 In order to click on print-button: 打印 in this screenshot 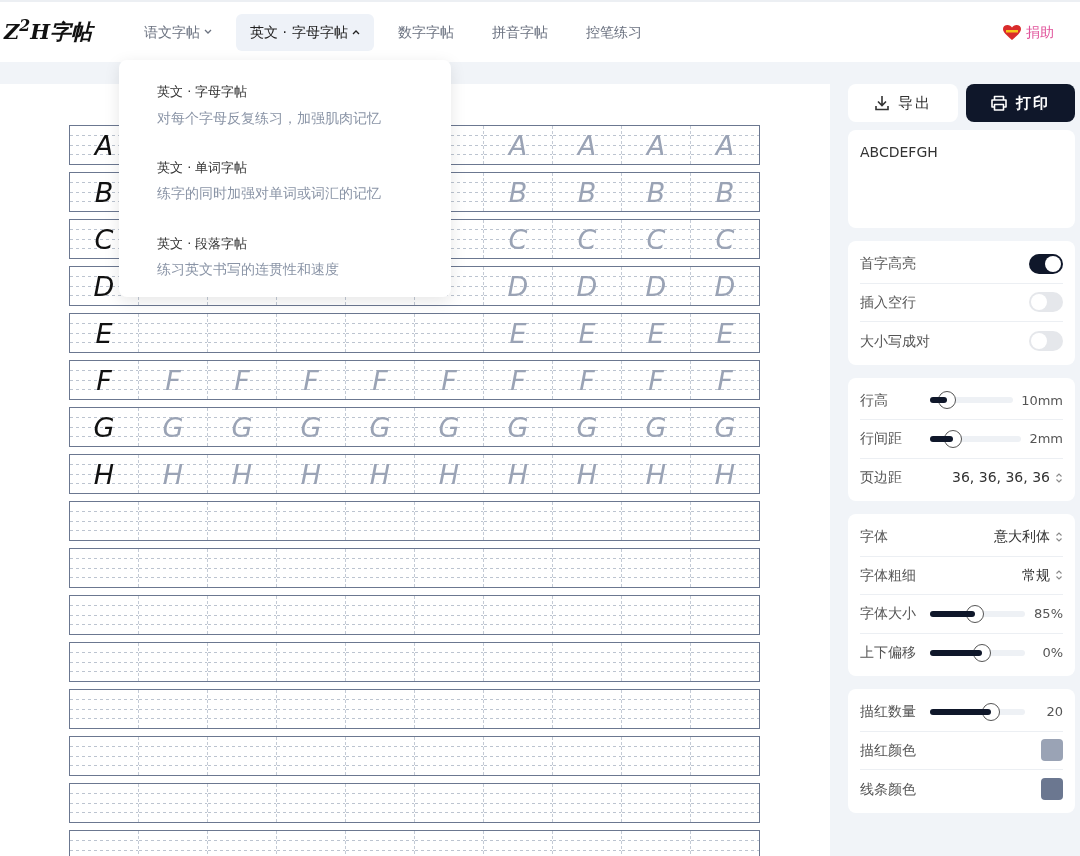, I will do `click(1020, 103)`.